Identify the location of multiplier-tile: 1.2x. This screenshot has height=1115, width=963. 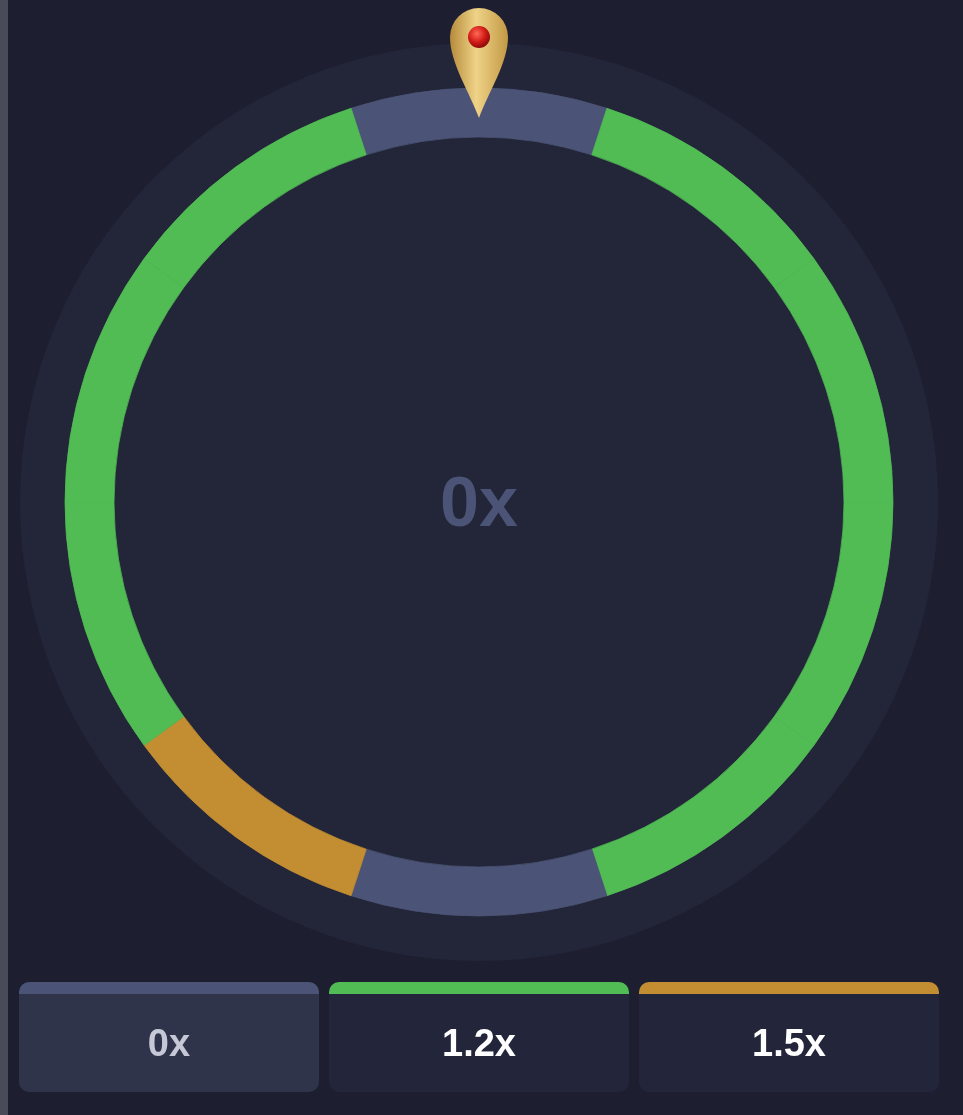
(479, 1037).